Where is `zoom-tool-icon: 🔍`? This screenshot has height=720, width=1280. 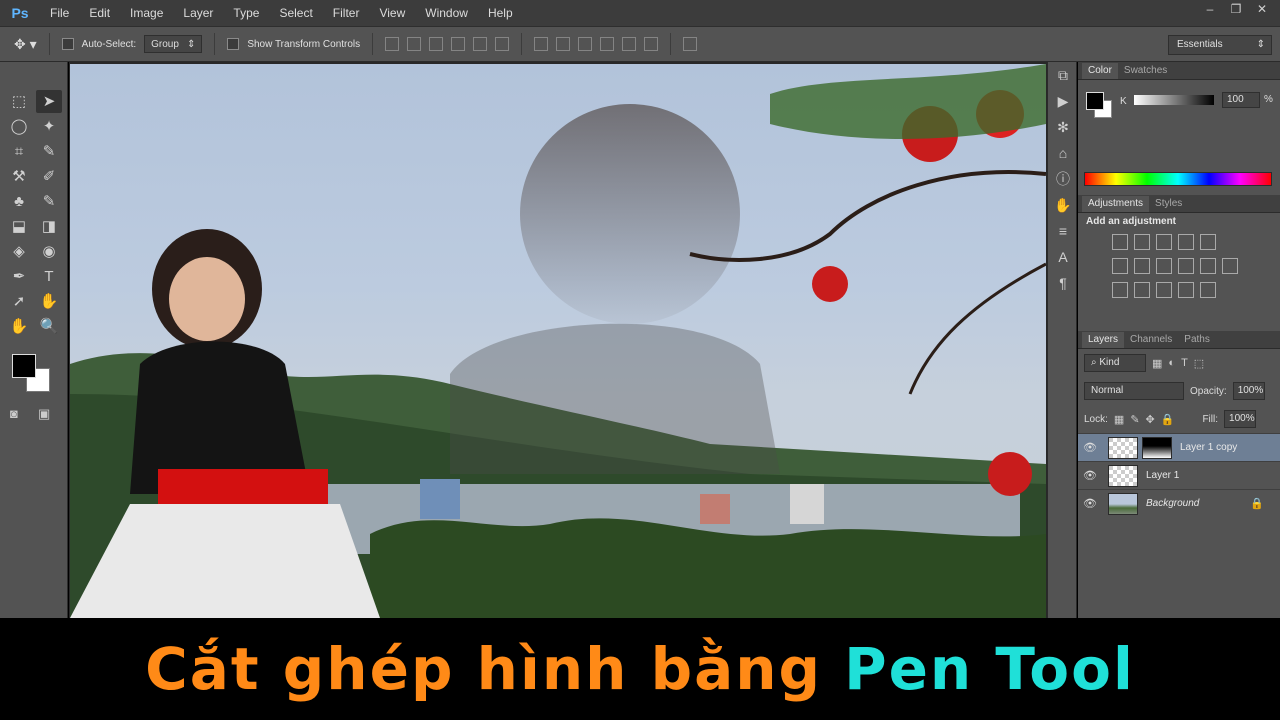
zoom-tool-icon: 🔍 is located at coordinates (49, 326).